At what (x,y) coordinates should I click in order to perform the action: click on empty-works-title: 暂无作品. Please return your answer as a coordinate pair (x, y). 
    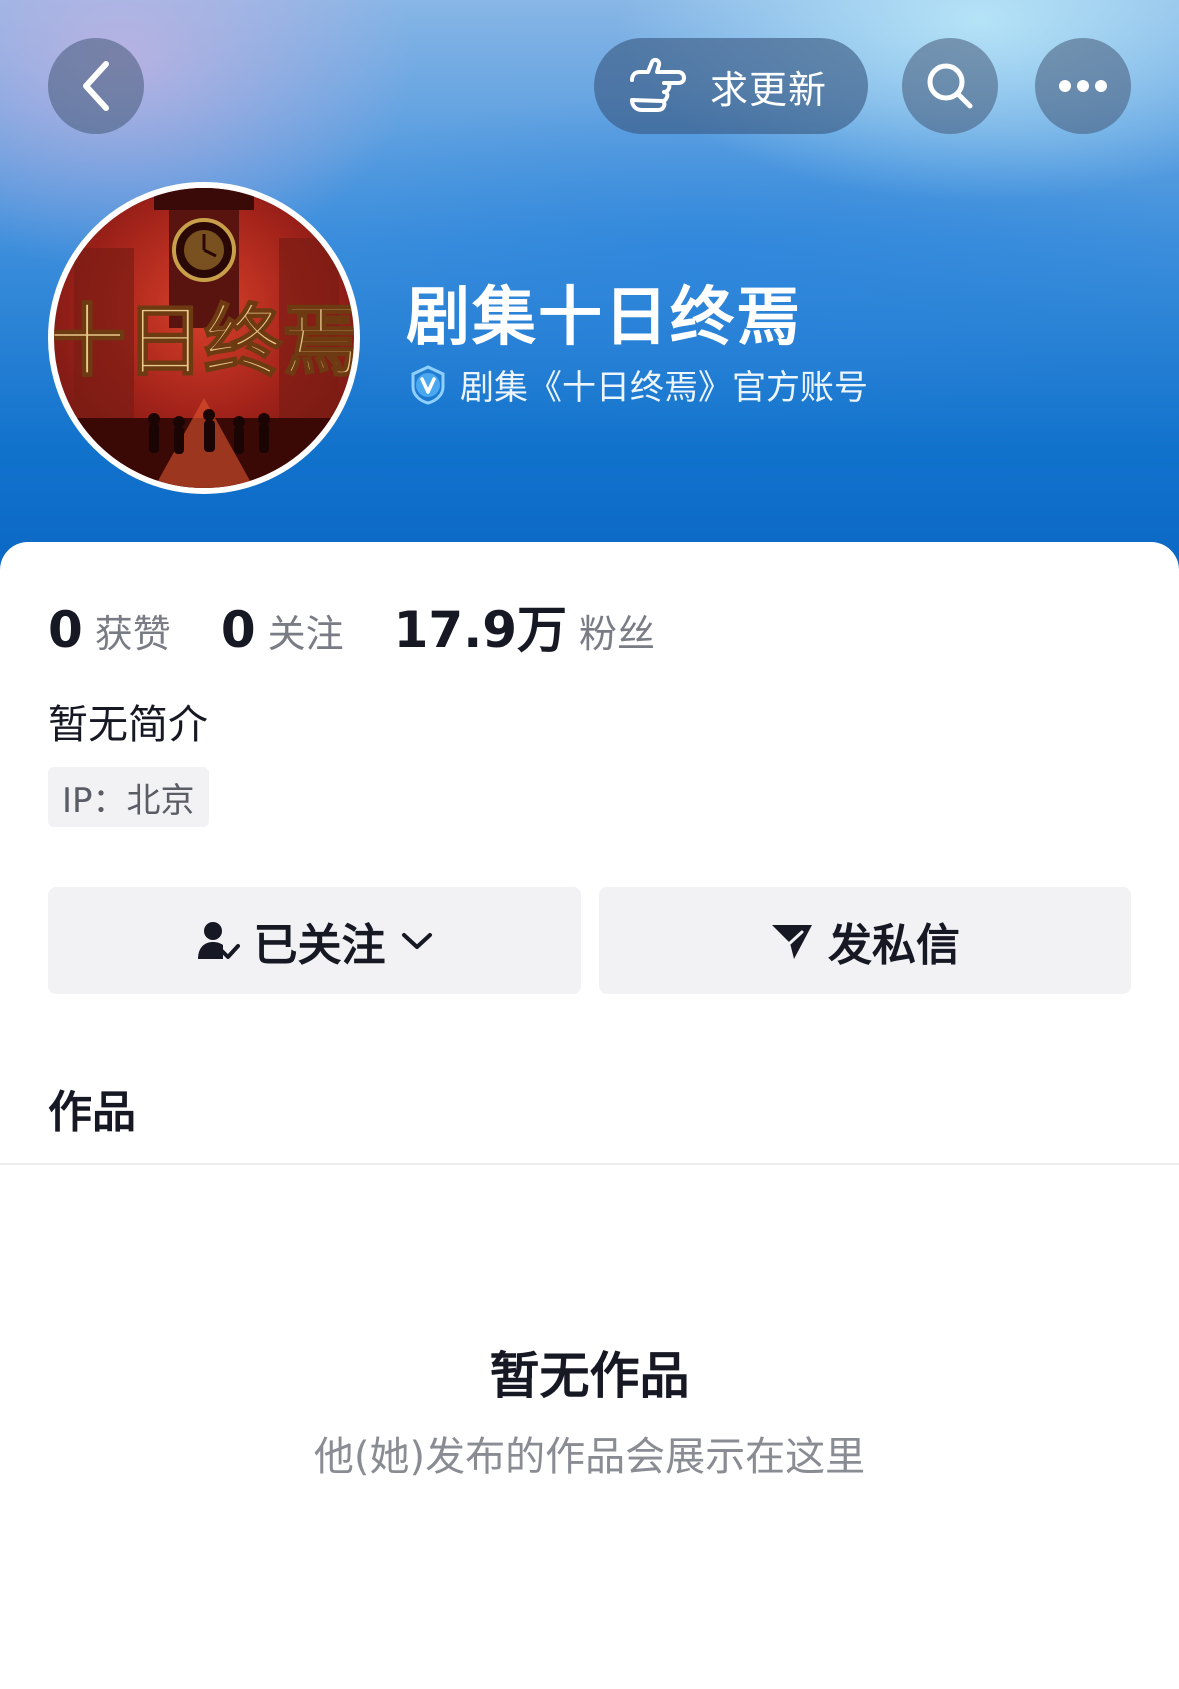
    Looking at the image, I should click on (589, 1376).